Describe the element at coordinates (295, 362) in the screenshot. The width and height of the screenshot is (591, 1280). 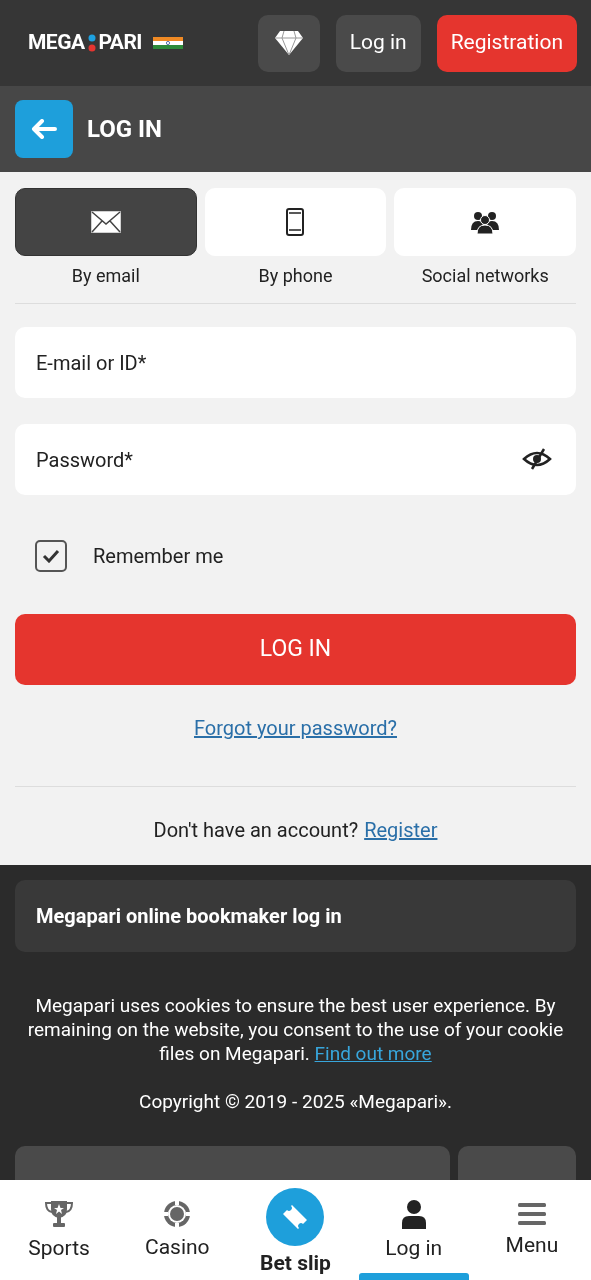
I see `email-field: E-mail or ID*` at that location.